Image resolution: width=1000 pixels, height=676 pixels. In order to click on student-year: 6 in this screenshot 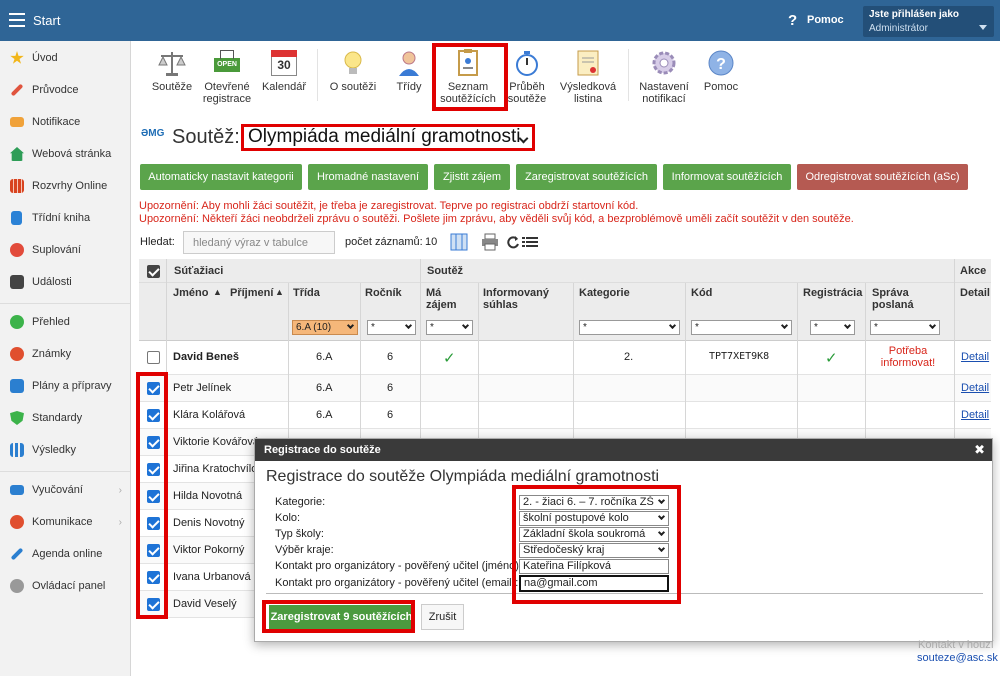, I will do `click(390, 357)`.